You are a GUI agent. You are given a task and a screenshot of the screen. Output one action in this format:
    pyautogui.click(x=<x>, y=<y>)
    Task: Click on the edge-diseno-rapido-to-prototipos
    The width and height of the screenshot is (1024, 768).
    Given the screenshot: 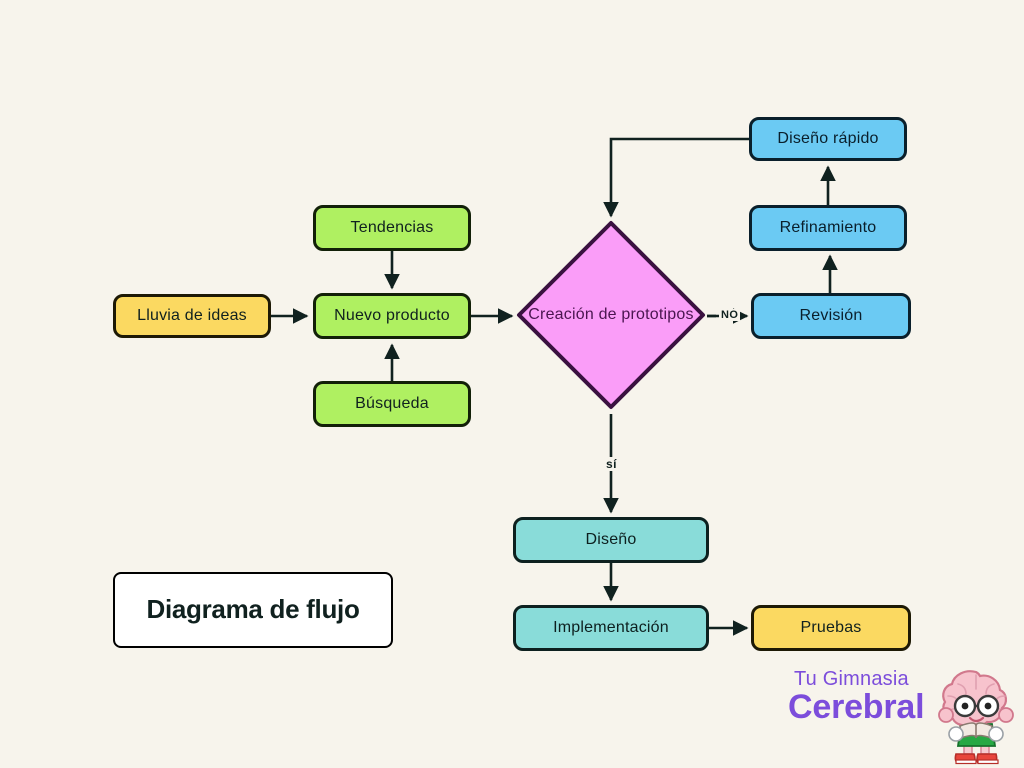 What is the action you would take?
    pyautogui.click(x=676, y=177)
    